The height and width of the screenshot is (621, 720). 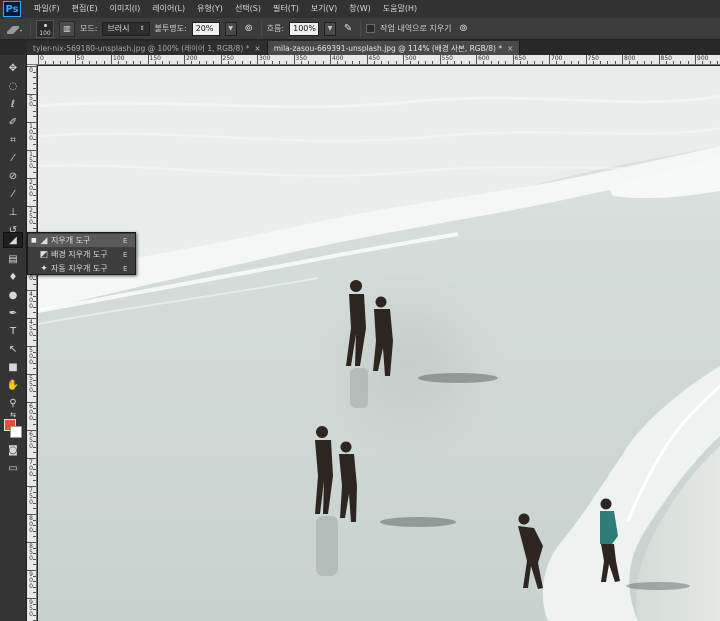 I want to click on blur-tool-icon: ♦, so click(x=13, y=277).